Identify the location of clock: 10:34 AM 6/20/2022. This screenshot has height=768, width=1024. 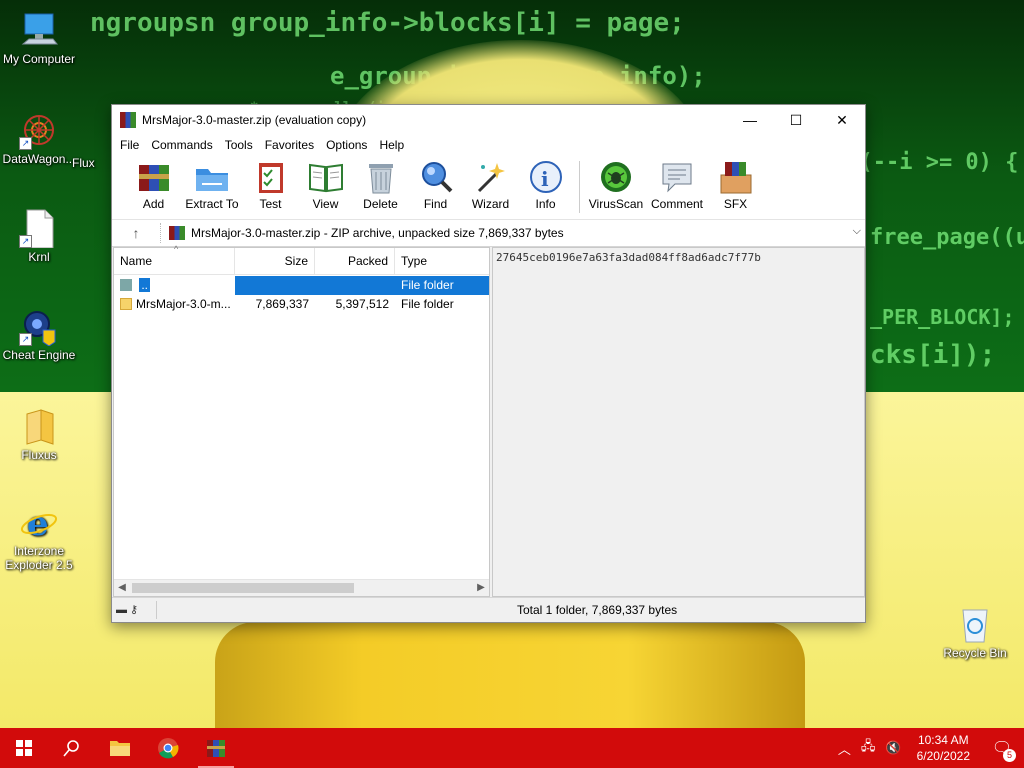
(943, 748).